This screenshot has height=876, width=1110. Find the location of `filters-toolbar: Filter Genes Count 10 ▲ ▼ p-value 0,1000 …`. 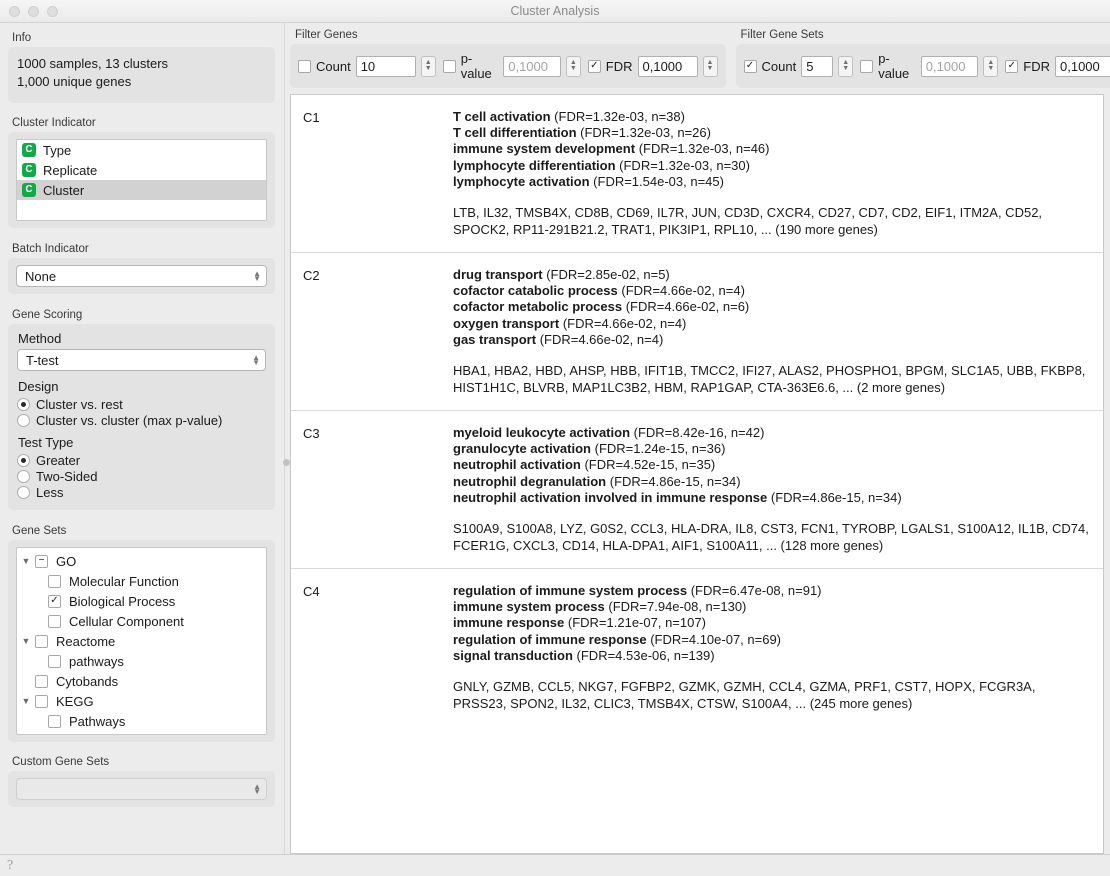

filters-toolbar: Filter Genes Count 10 ▲ ▼ p-value 0,1000 … is located at coordinates (700, 57).